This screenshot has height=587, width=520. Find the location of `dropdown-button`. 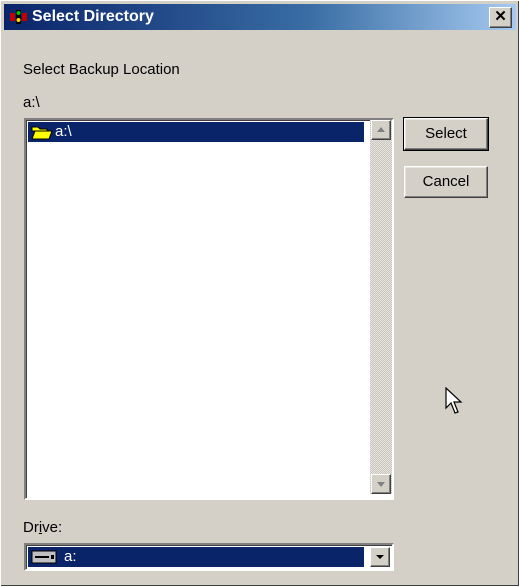

dropdown-button is located at coordinates (380, 557).